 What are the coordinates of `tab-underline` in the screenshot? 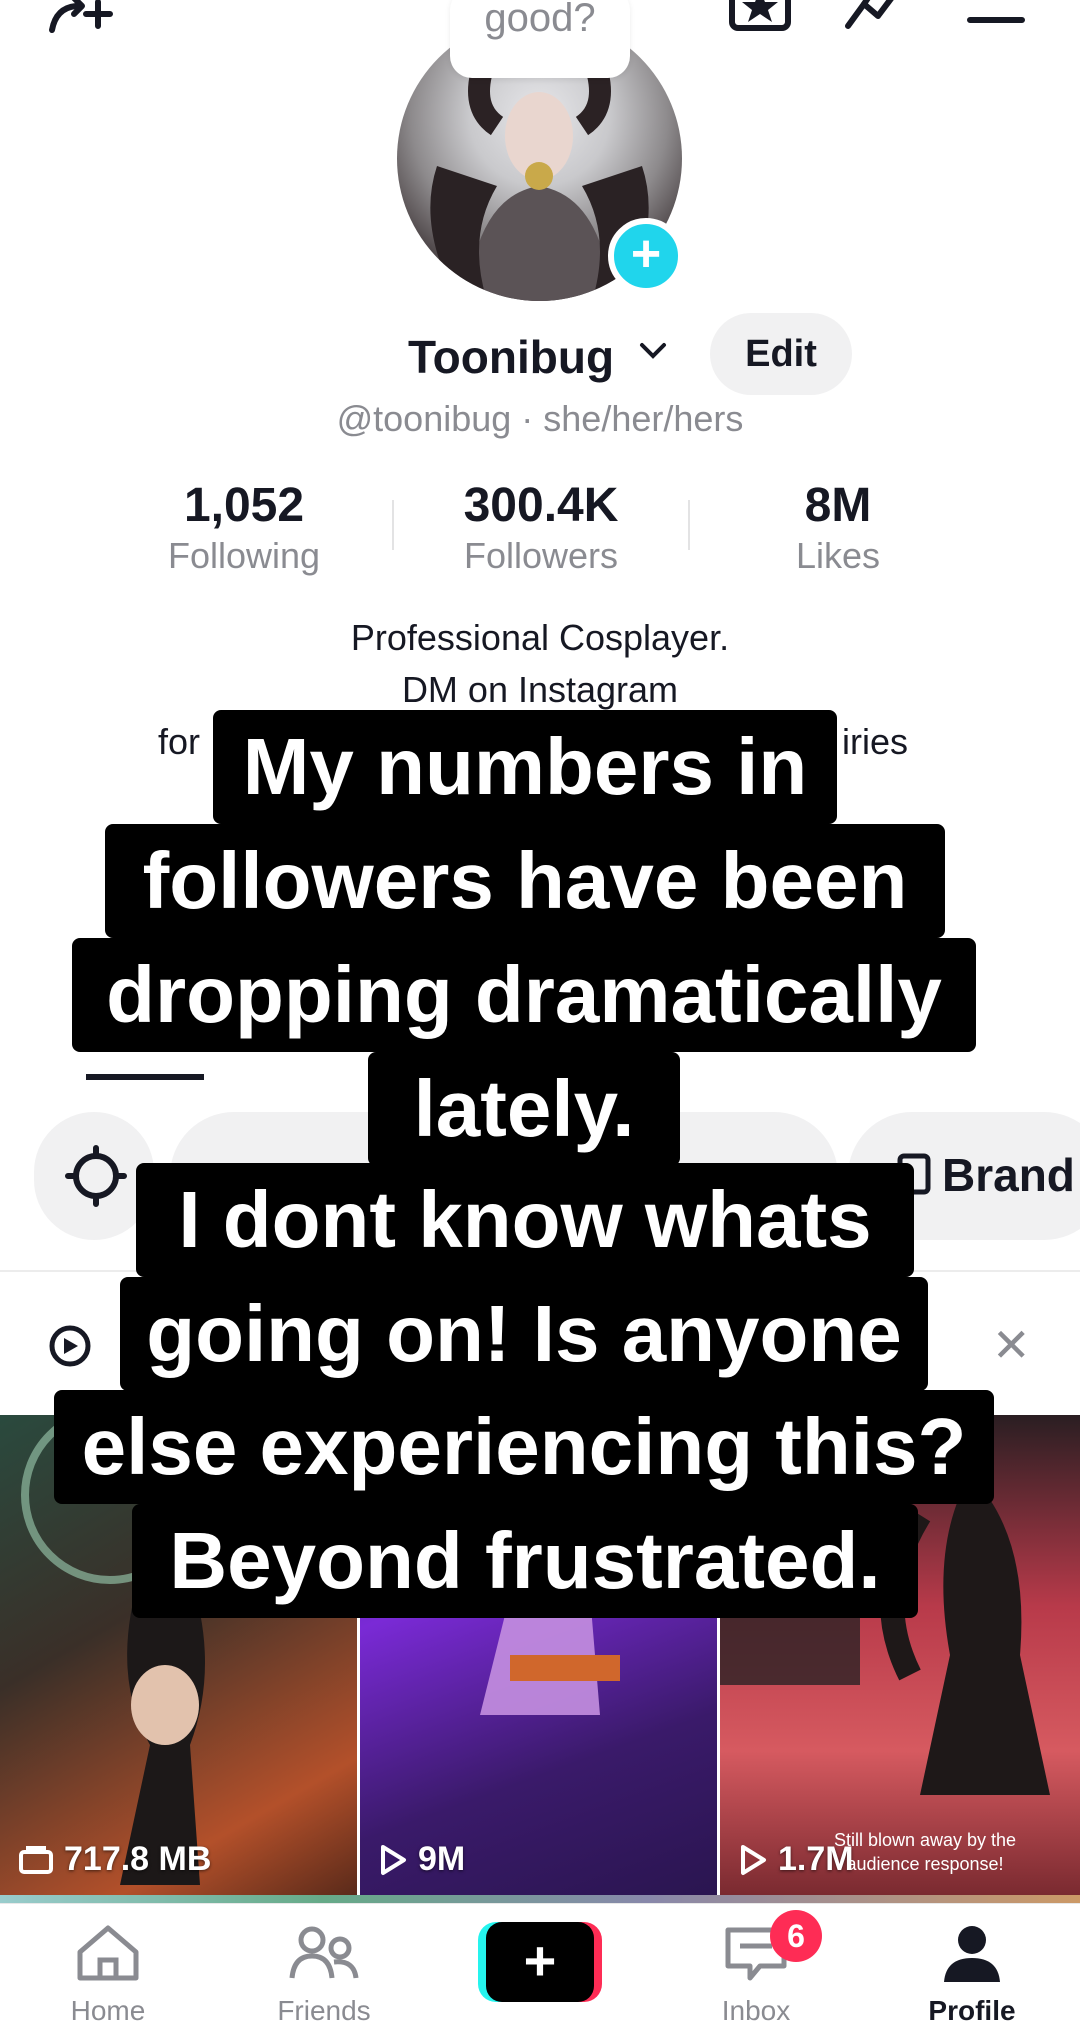 It's located at (145, 1077).